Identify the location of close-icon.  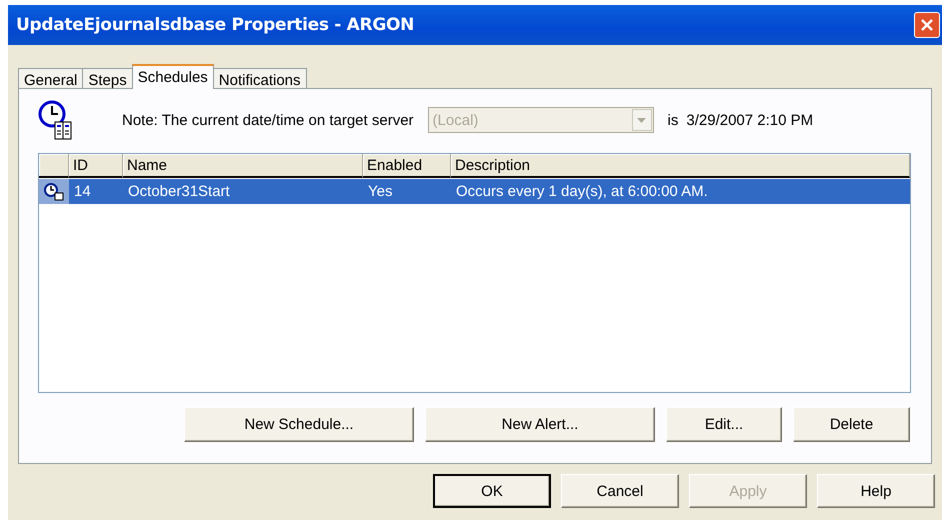
(927, 25).